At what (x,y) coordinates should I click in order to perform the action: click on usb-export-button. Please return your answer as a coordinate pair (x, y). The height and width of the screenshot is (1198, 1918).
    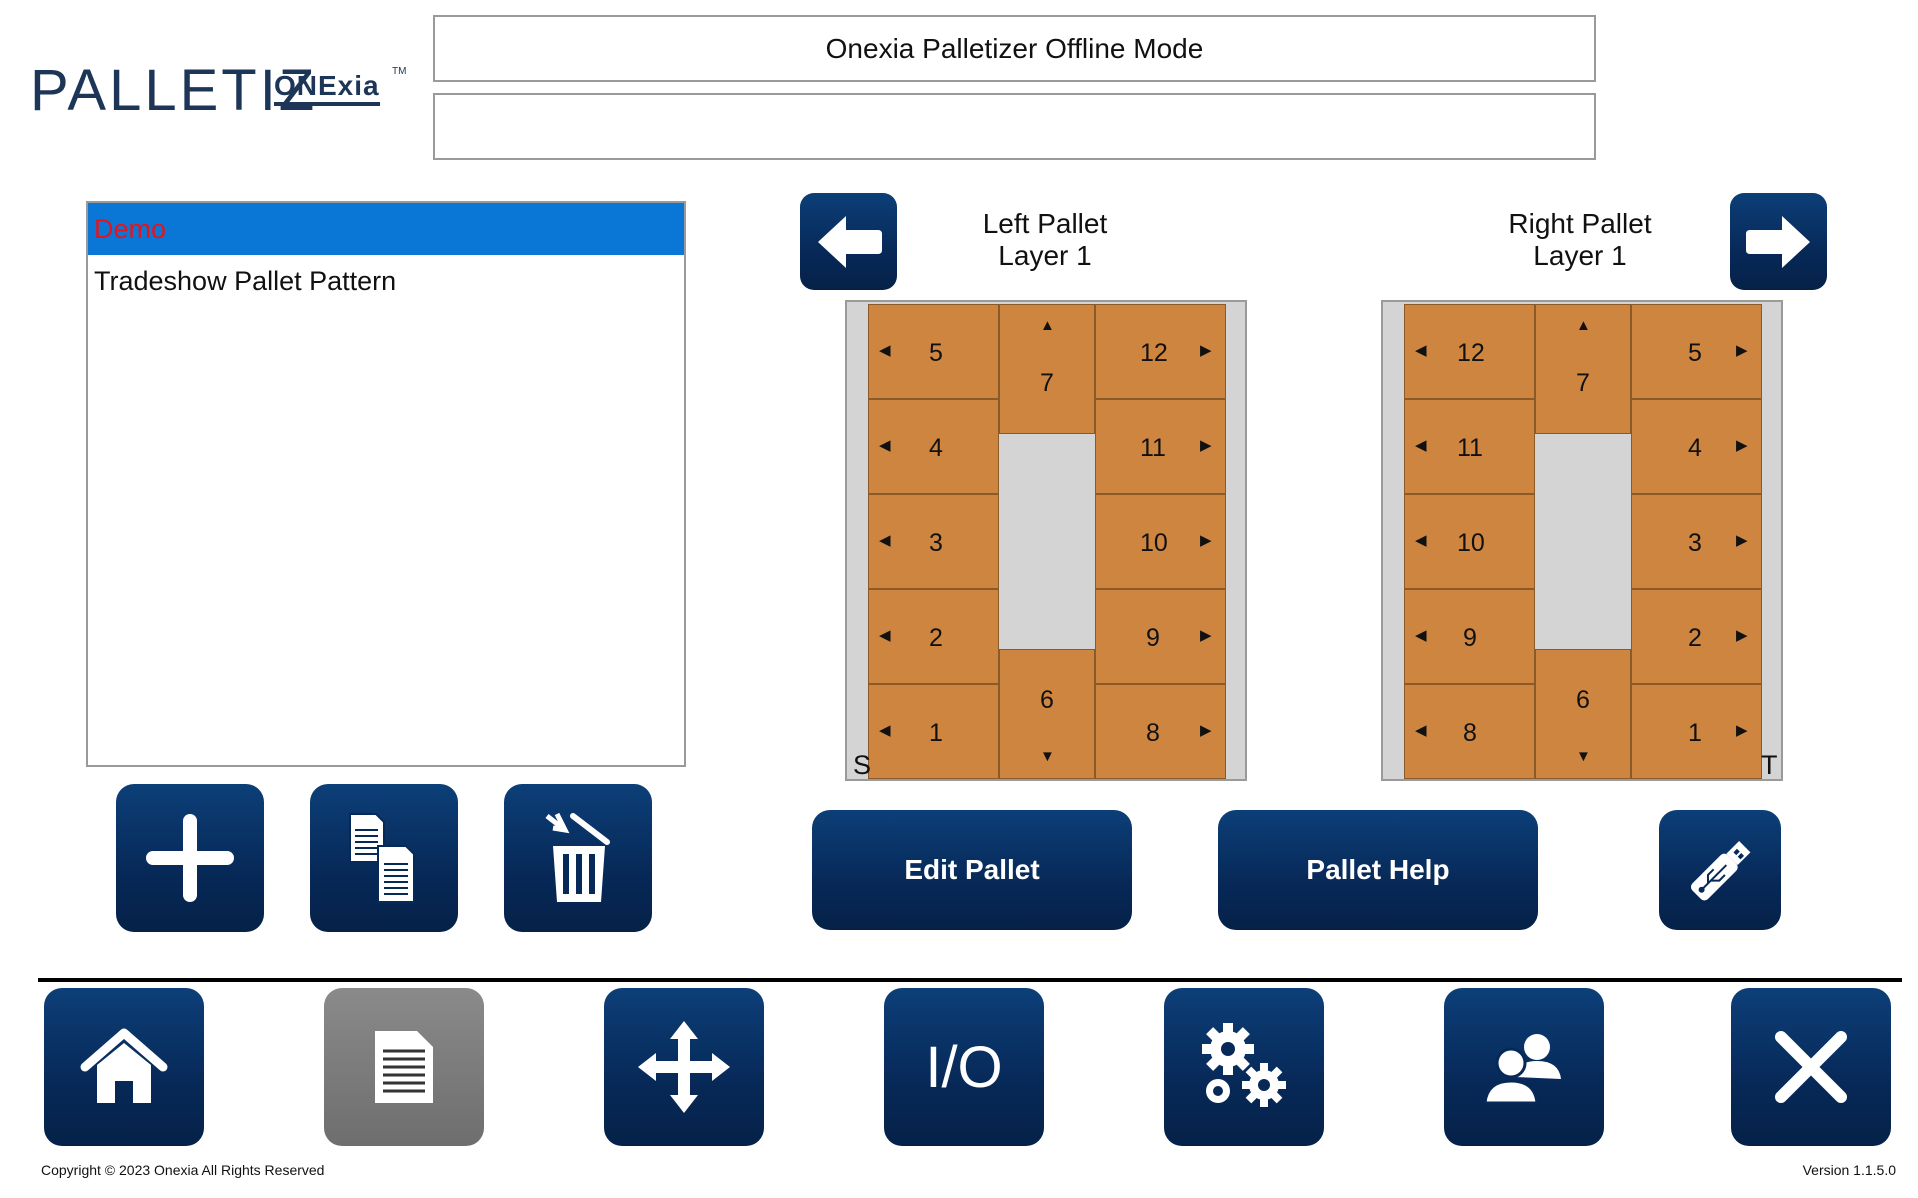
    Looking at the image, I should click on (1720, 870).